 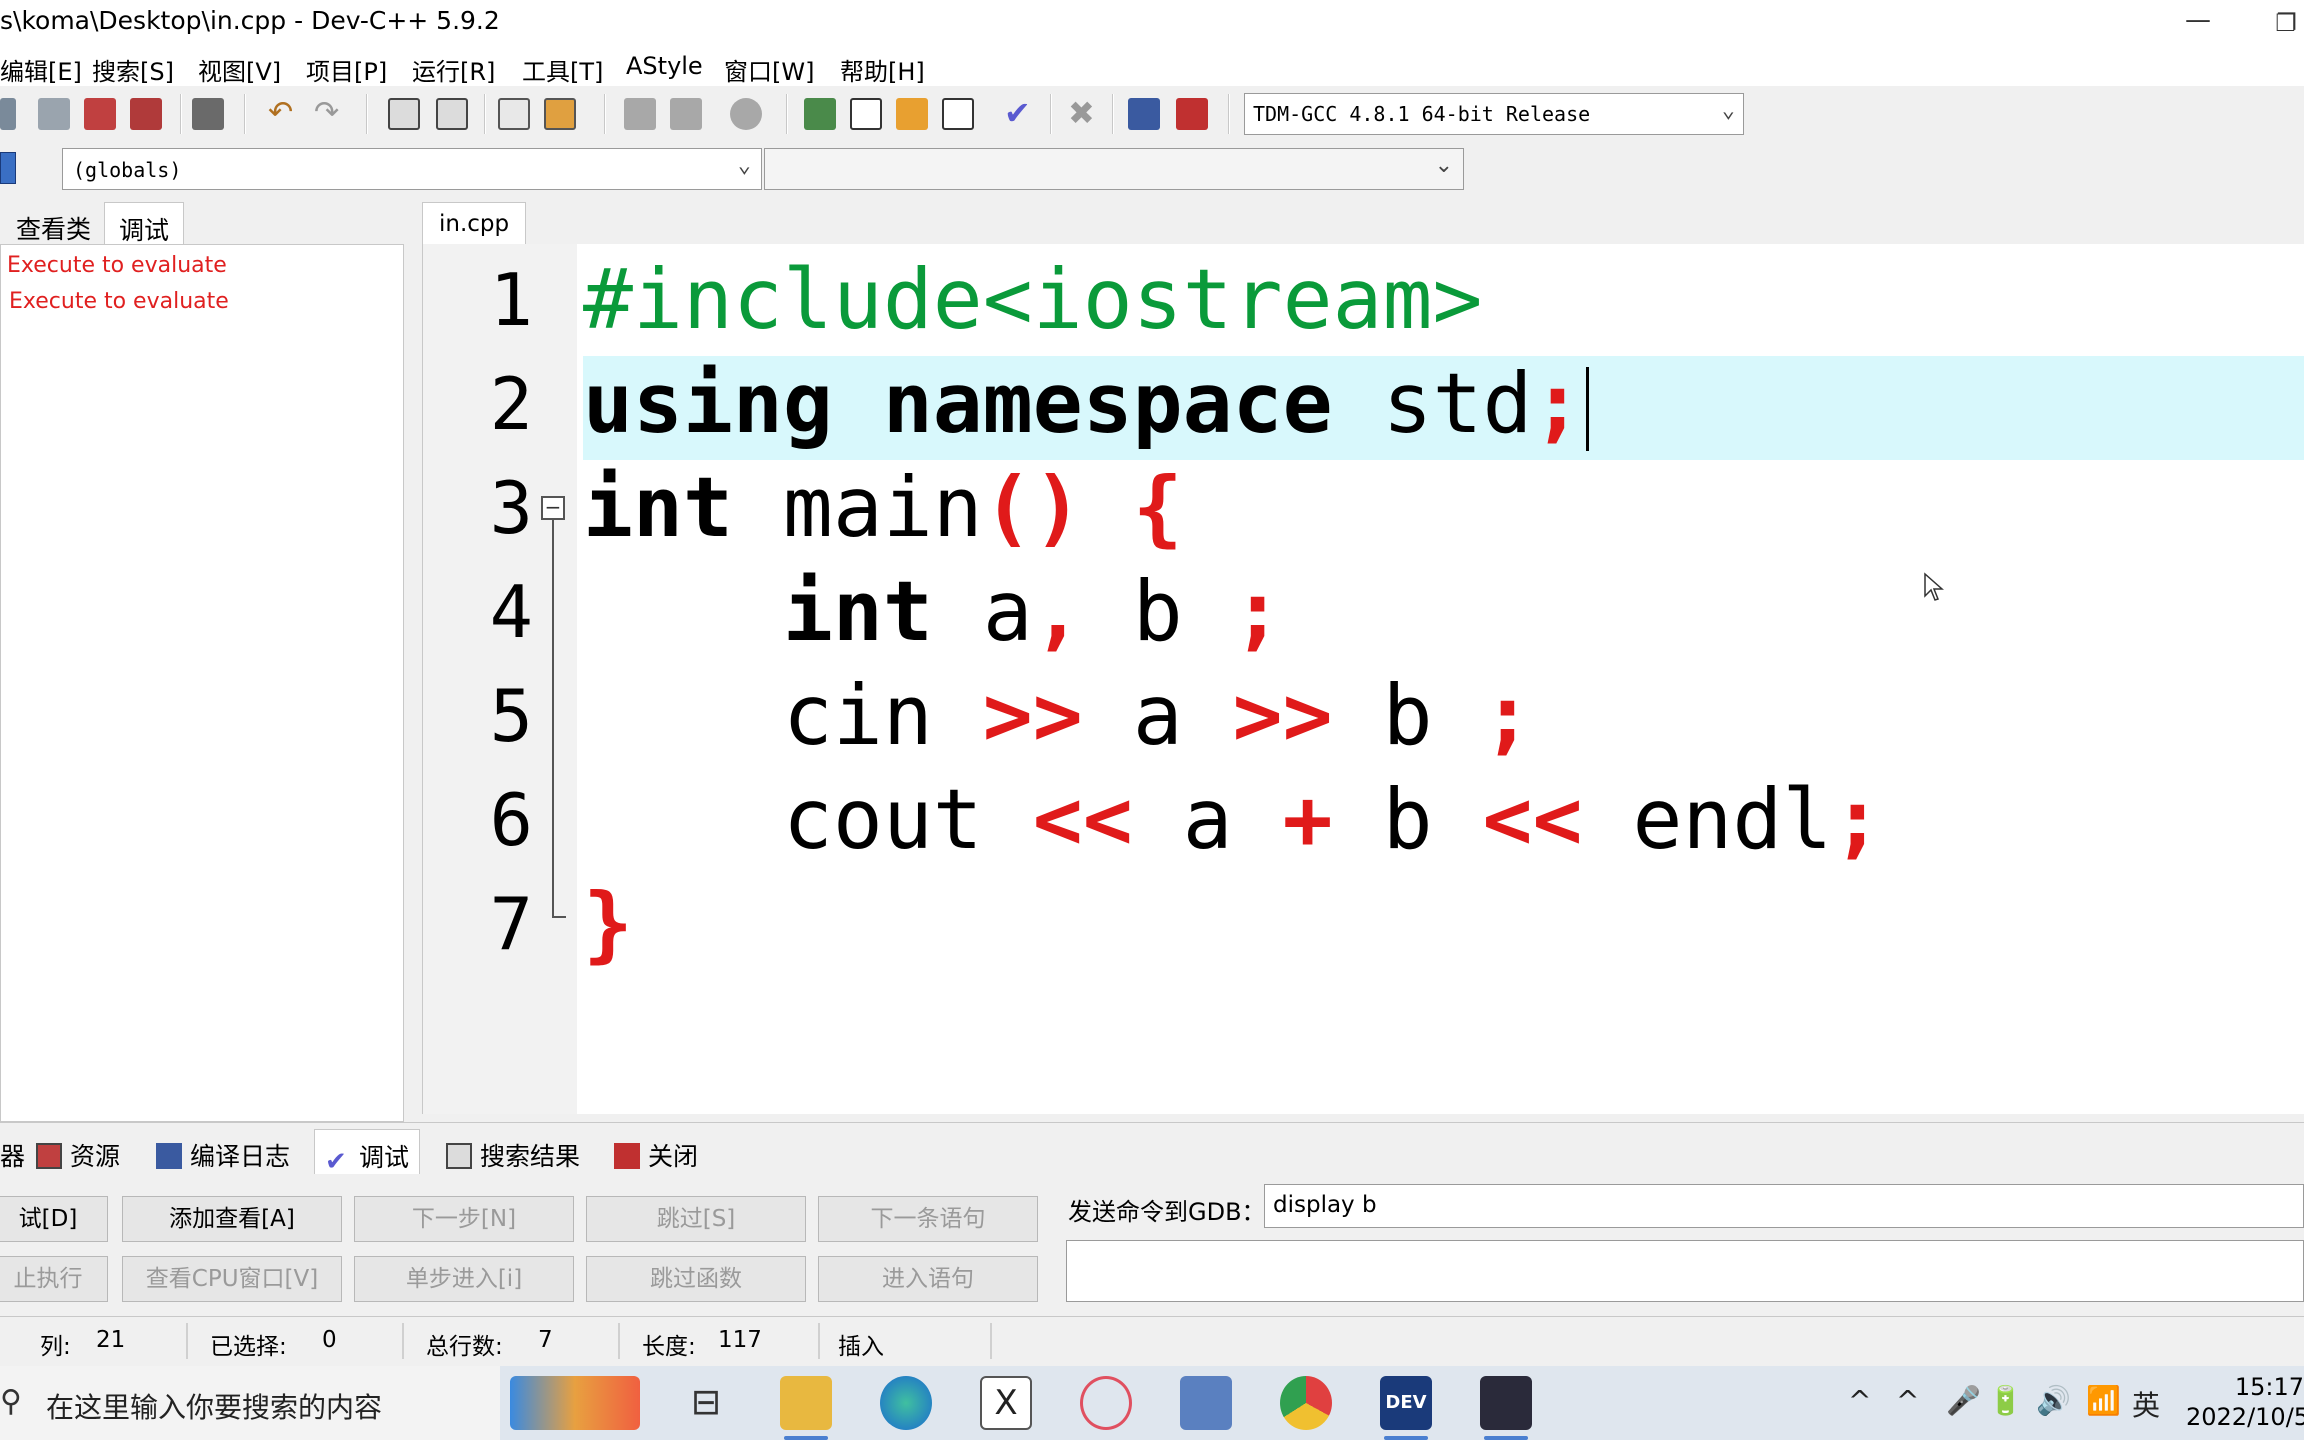 What do you see at coordinates (928, 1279) in the screenshot?
I see `enter-statement-button: 进入语句` at bounding box center [928, 1279].